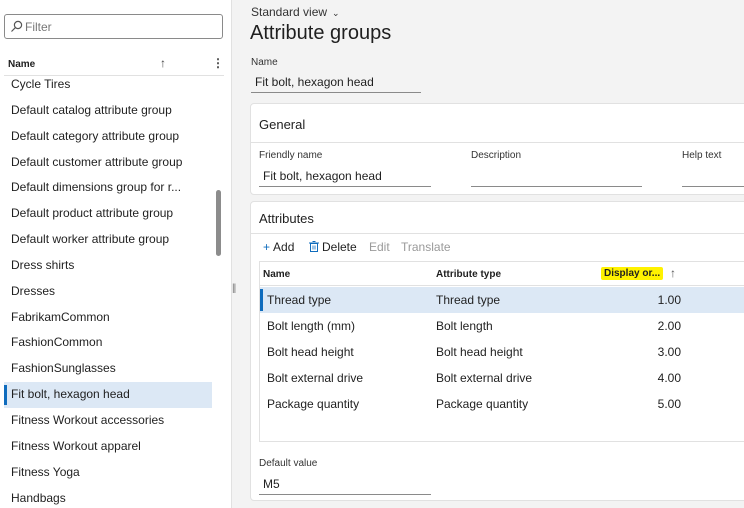 The height and width of the screenshot is (508, 744). I want to click on display-order-cell: 4.00, so click(669, 378).